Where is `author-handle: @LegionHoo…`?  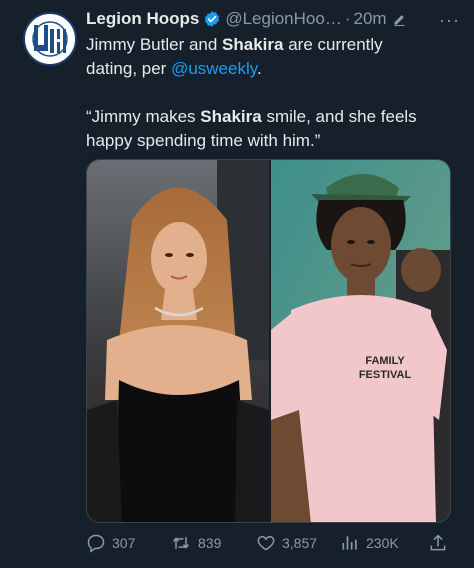 author-handle: @LegionHoo… is located at coordinates (283, 19).